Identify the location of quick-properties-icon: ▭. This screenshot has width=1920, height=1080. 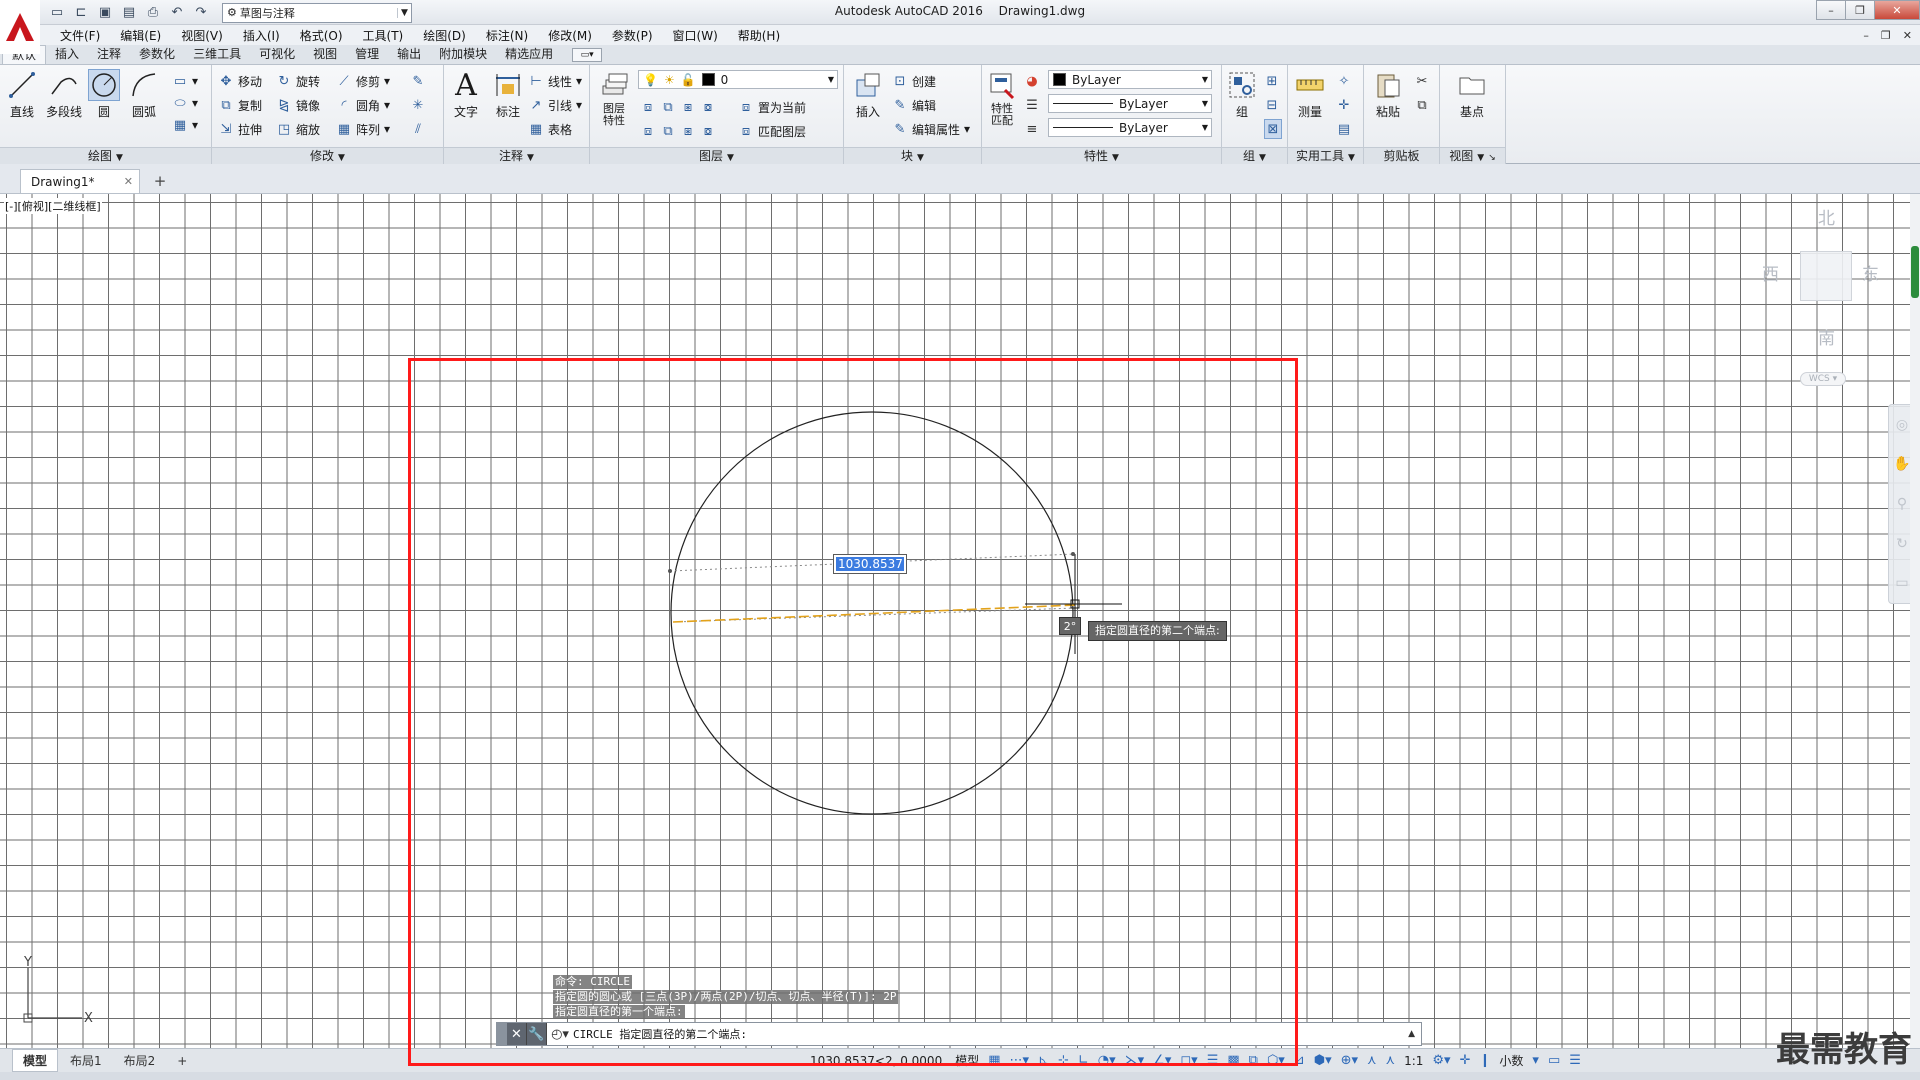
(1554, 1060).